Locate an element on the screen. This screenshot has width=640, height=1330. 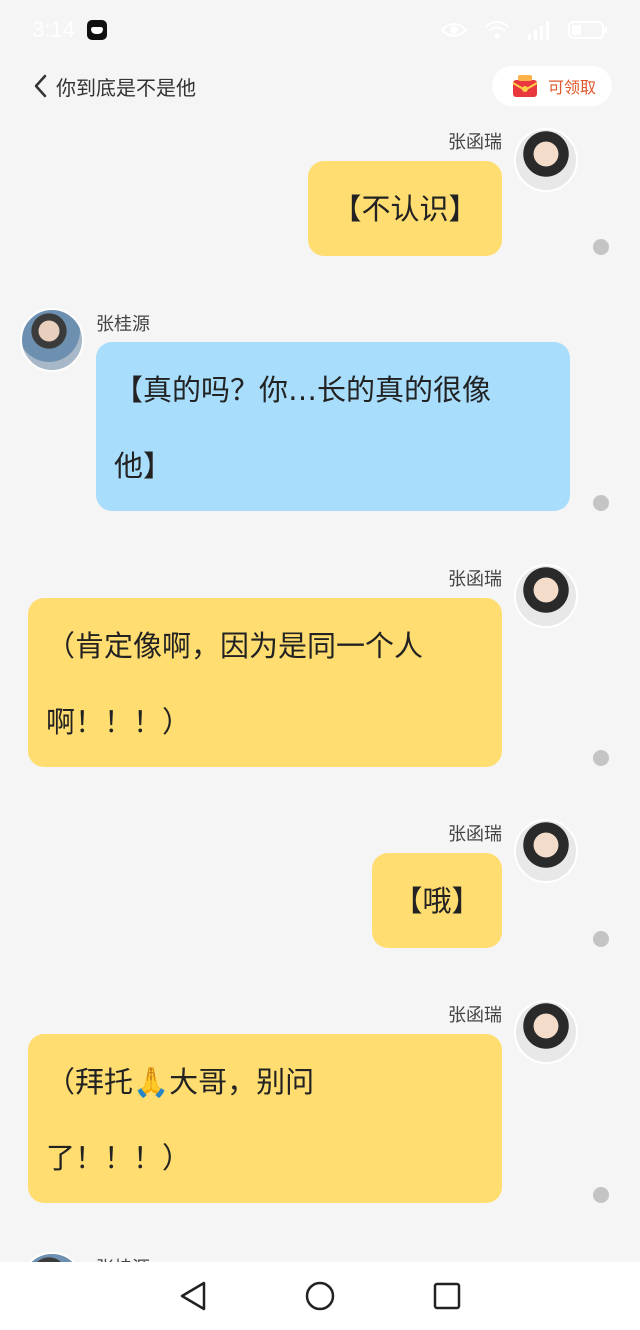
reward-label: 可领取 is located at coordinates (571, 87).